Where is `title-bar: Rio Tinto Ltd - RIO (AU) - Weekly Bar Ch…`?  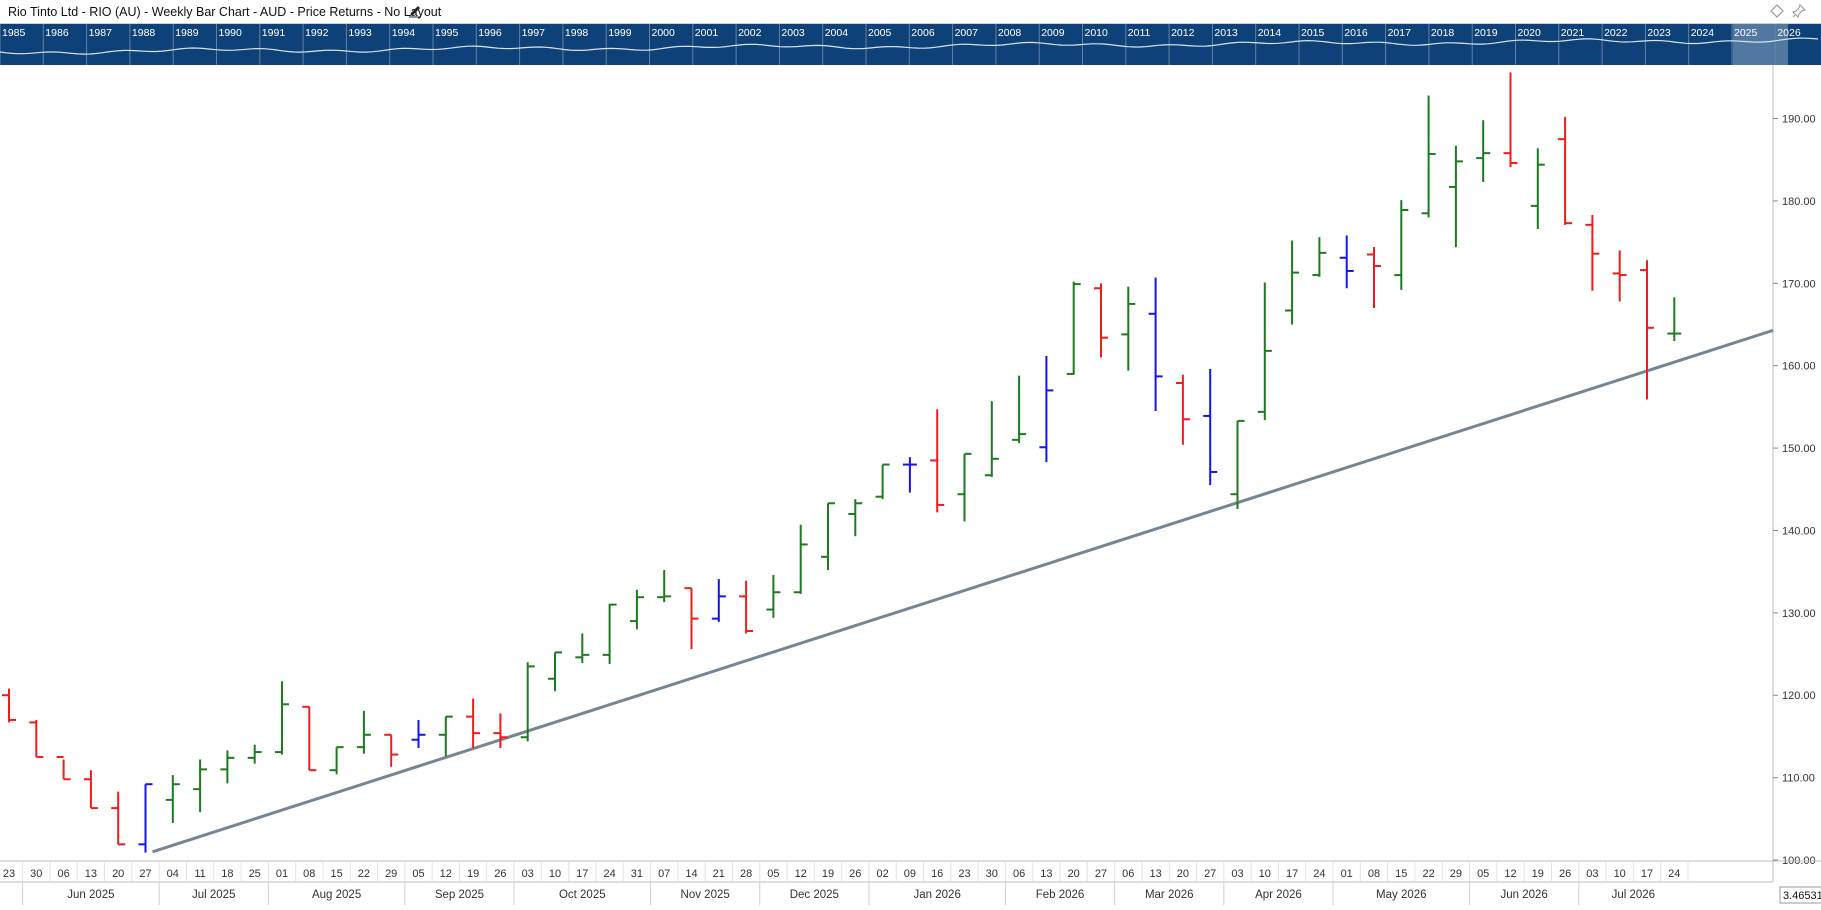
title-bar: Rio Tinto Ltd - RIO (AU) - Weekly Bar Ch… is located at coordinates (910, 12).